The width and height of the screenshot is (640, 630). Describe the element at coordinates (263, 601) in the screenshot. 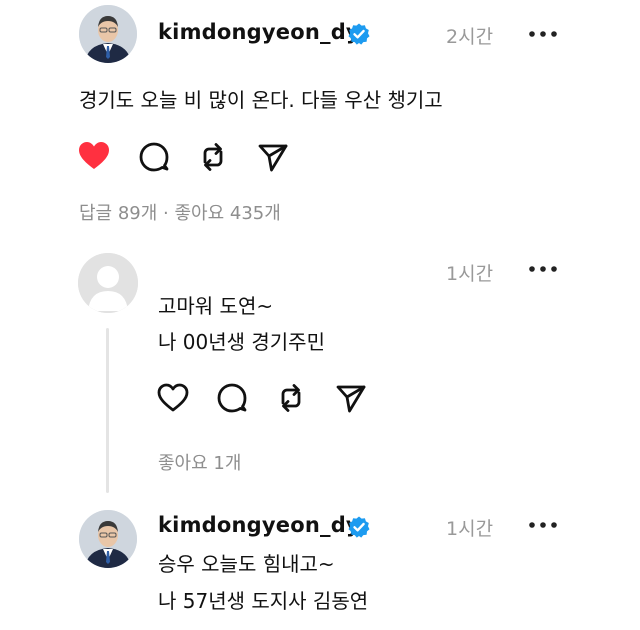

I see `reply-text-line-2: 나 57년생 도지사 김동연` at that location.